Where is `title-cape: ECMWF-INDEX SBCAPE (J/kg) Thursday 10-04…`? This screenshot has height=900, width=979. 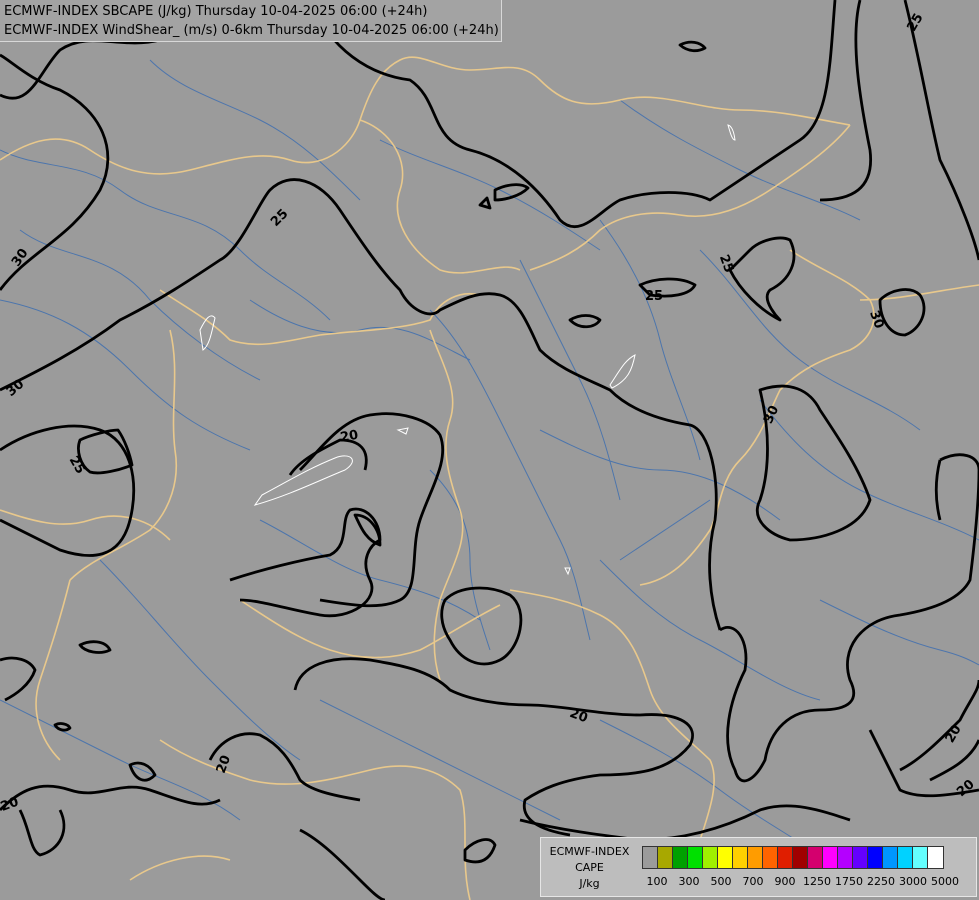 title-cape: ECMWF-INDEX SBCAPE (J/kg) Thursday 10-04… is located at coordinates (216, 11).